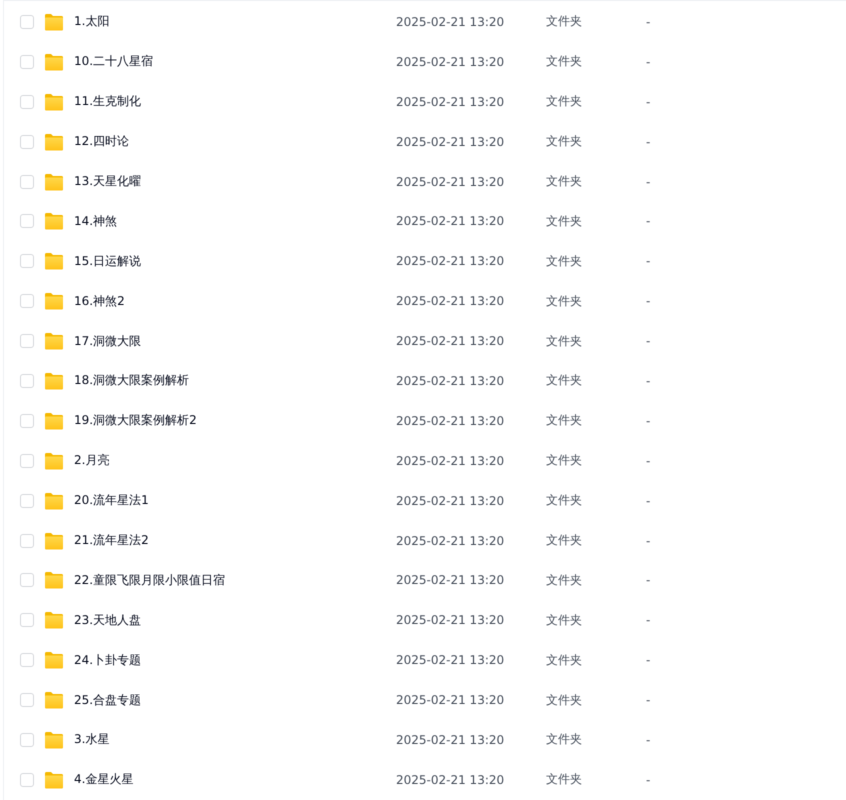 The width and height of the screenshot is (846, 800). Describe the element at coordinates (235, 21) in the screenshot. I see `file-name: 1.太阳` at that location.